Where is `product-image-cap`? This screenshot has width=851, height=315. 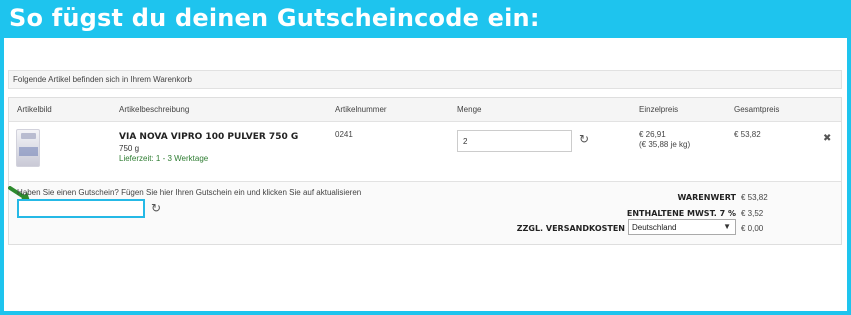
product-image-cap is located at coordinates (28, 136).